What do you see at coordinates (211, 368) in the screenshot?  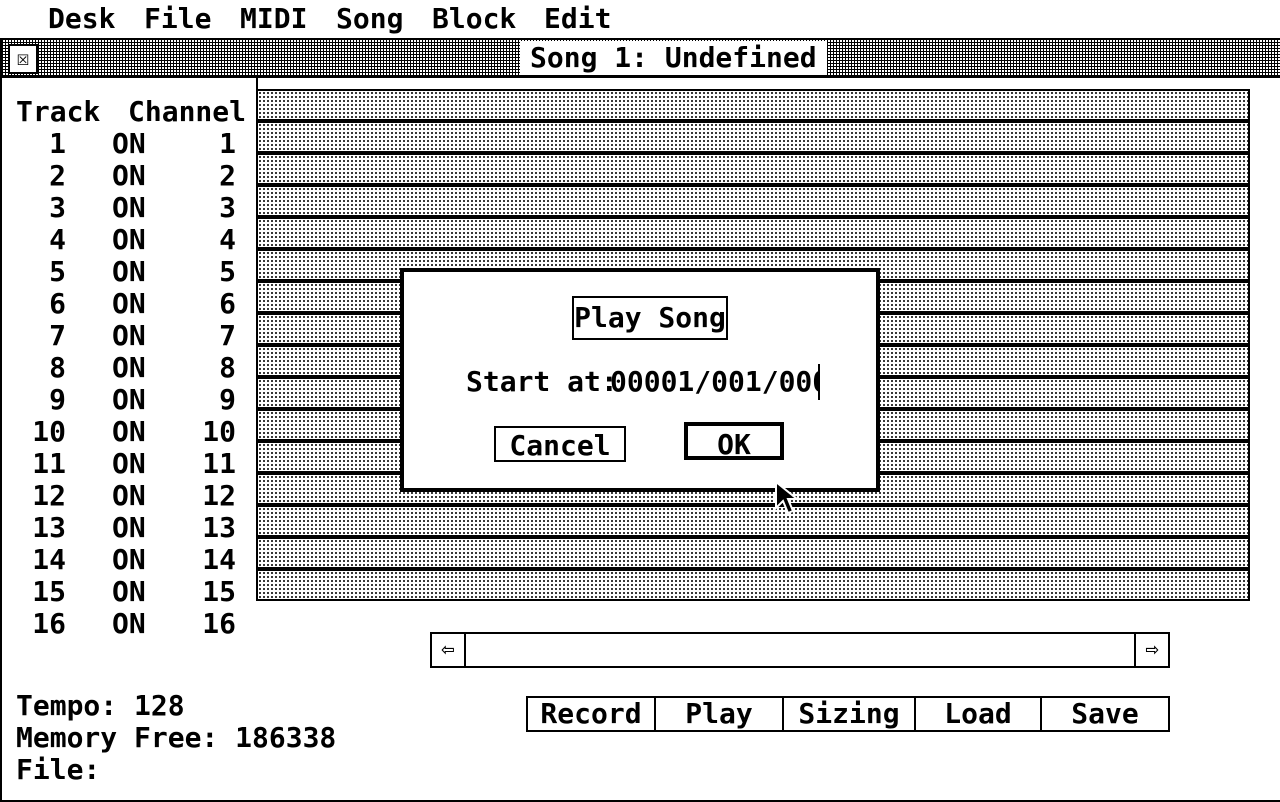 I see `track-channel: 8` at bounding box center [211, 368].